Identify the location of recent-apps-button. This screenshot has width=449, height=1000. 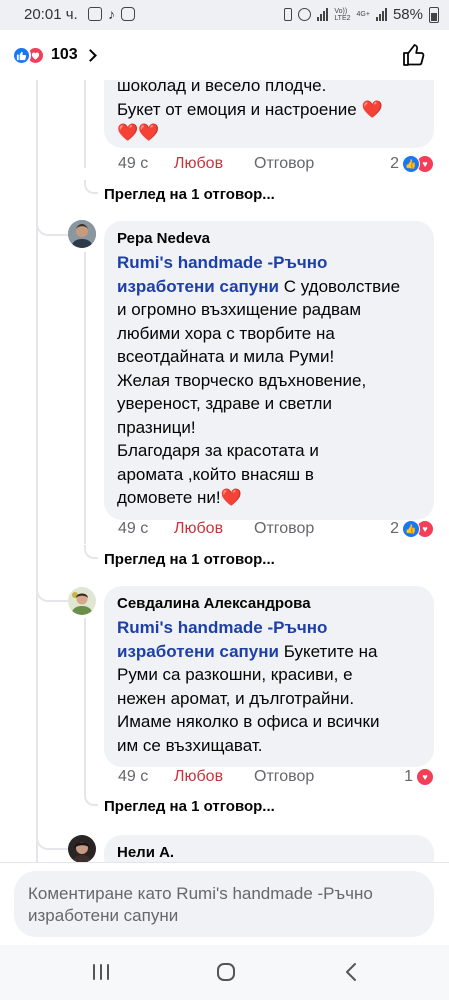
(101, 972).